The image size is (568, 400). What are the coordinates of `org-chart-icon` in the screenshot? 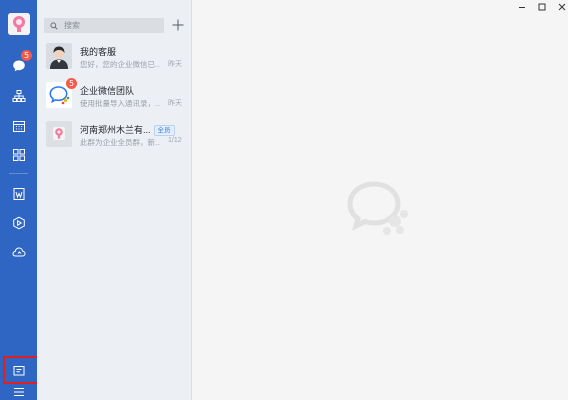 It's located at (18, 96).